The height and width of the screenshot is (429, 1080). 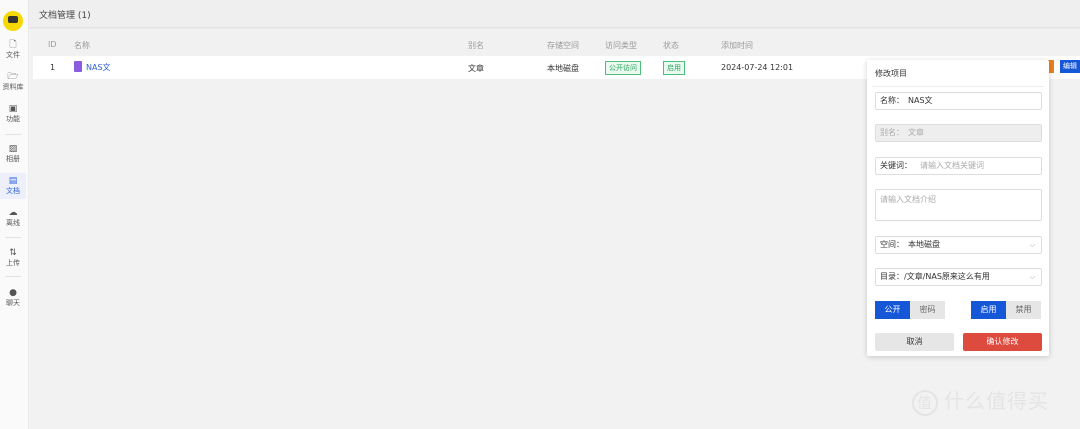 I want to click on space-value: 本地磁盘, so click(x=924, y=244).